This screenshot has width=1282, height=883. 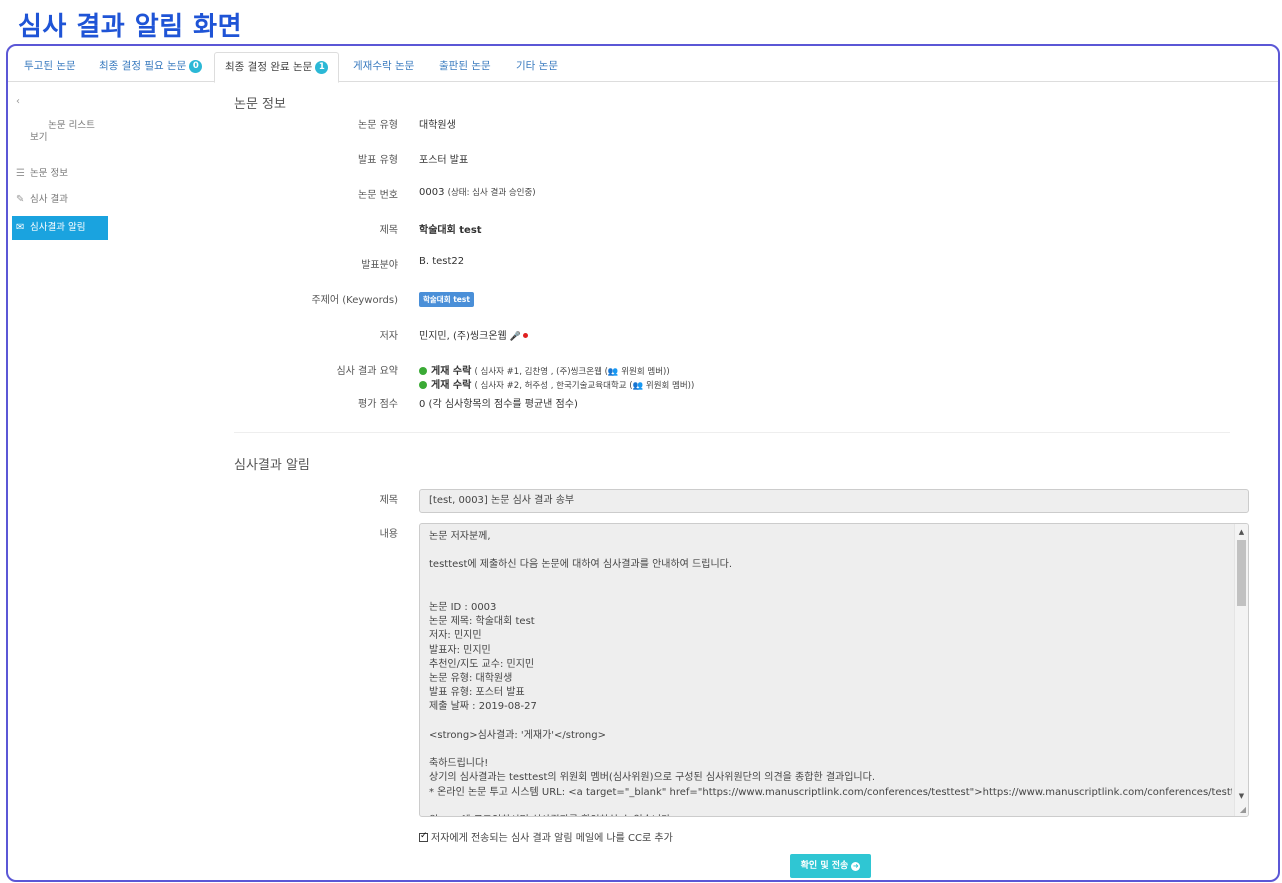 What do you see at coordinates (669, 386) in the screenshot?
I see `reviewer-role: 위원회 멤버))` at bounding box center [669, 386].